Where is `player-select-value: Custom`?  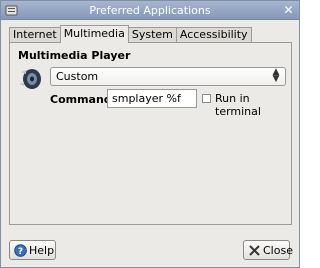 player-select-value: Custom is located at coordinates (77, 76).